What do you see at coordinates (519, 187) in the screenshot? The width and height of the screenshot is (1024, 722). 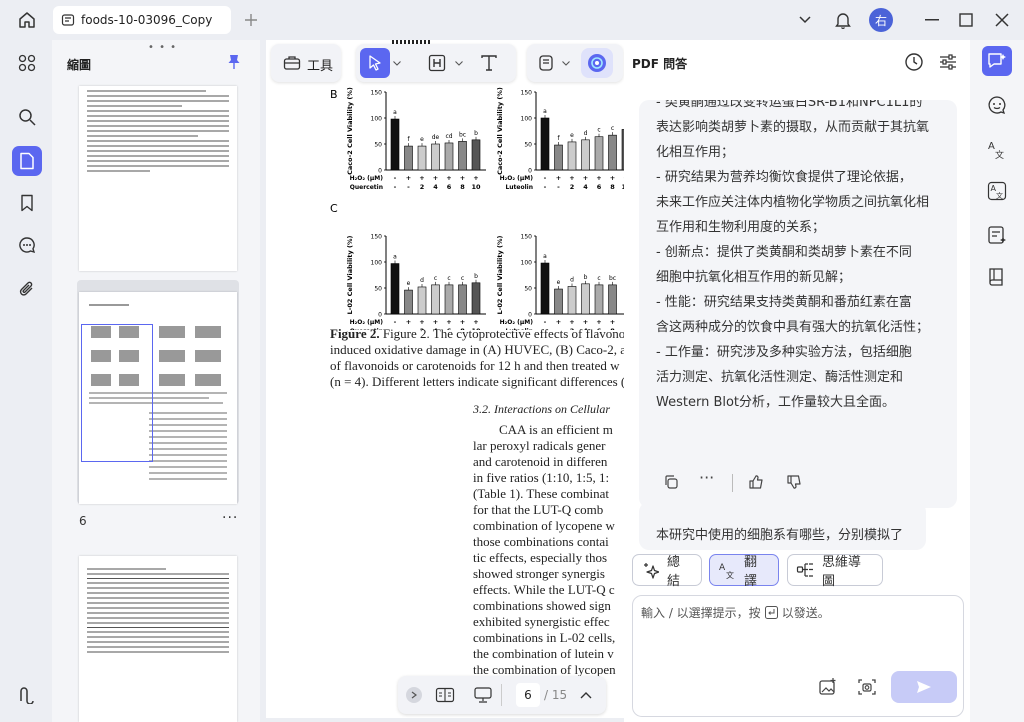 I see `compound-label: Luteolin` at bounding box center [519, 187].